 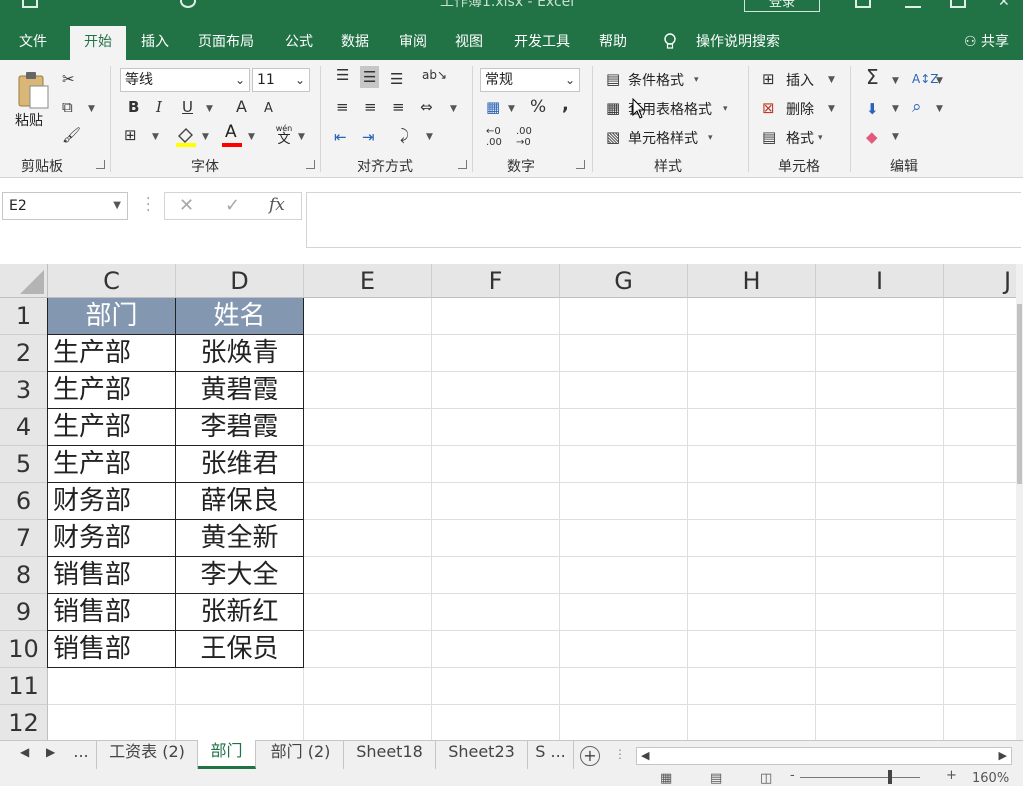 I want to click on underline-dropdown-icon: ▼, so click(x=209, y=109).